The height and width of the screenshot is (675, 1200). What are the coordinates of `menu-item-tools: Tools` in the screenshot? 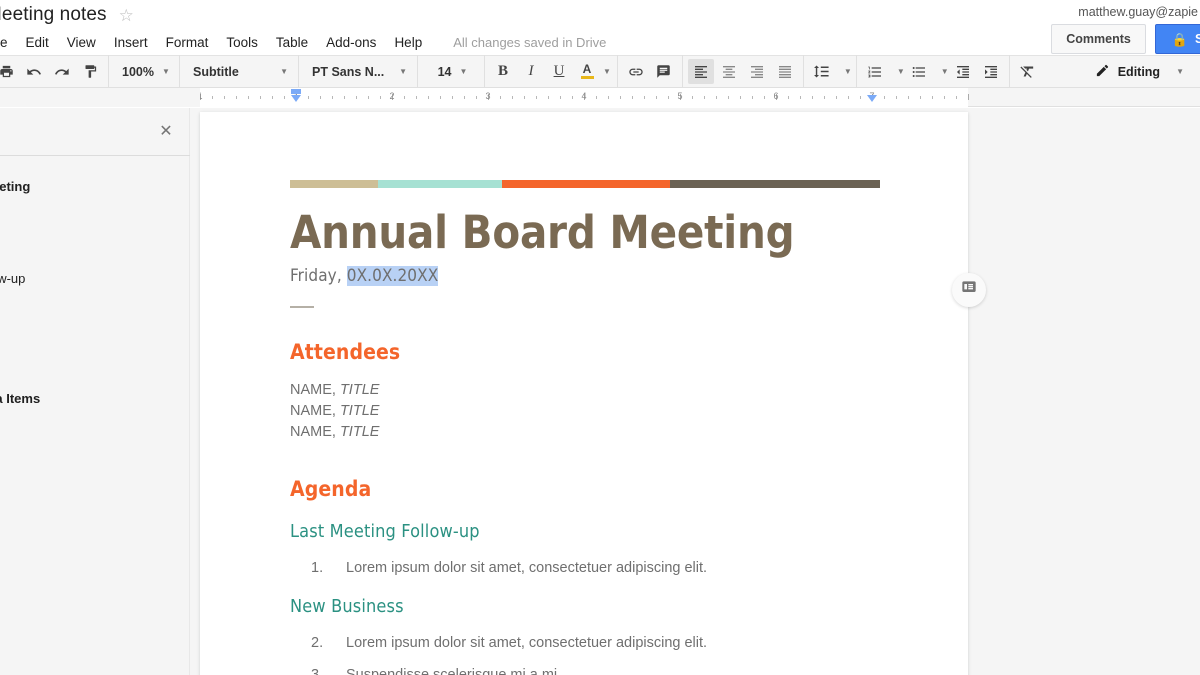 It's located at (242, 42).